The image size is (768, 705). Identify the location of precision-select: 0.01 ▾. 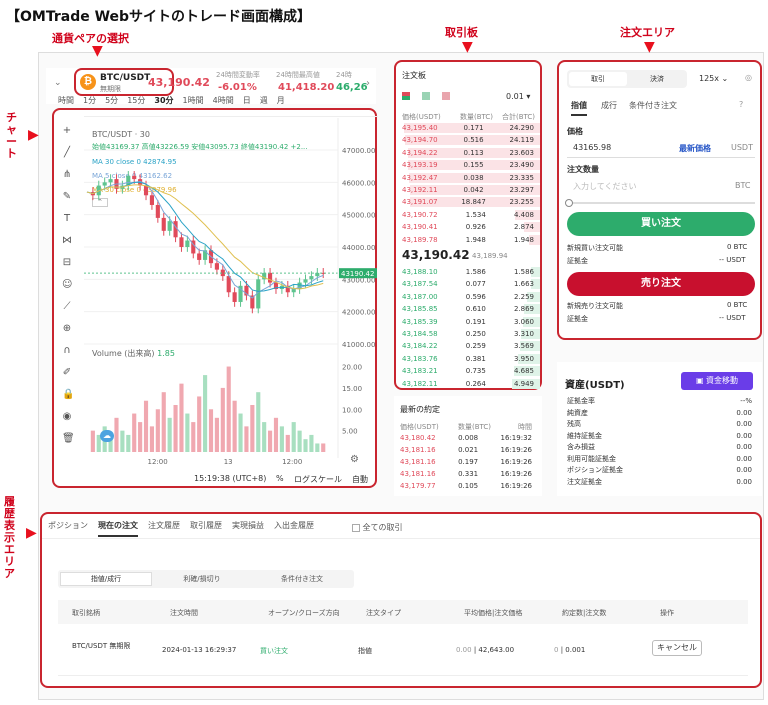
(518, 96).